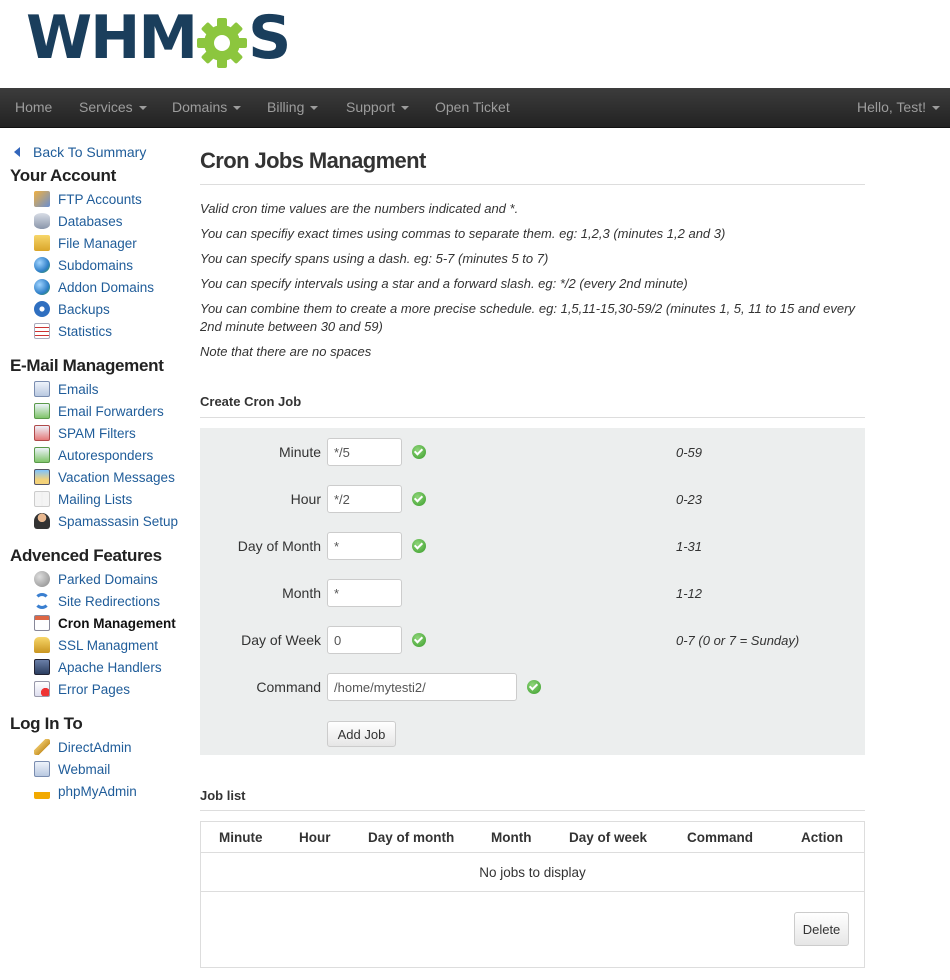  Describe the element at coordinates (281, 640) in the screenshot. I see `day-of-week-label: Day of Week` at that location.